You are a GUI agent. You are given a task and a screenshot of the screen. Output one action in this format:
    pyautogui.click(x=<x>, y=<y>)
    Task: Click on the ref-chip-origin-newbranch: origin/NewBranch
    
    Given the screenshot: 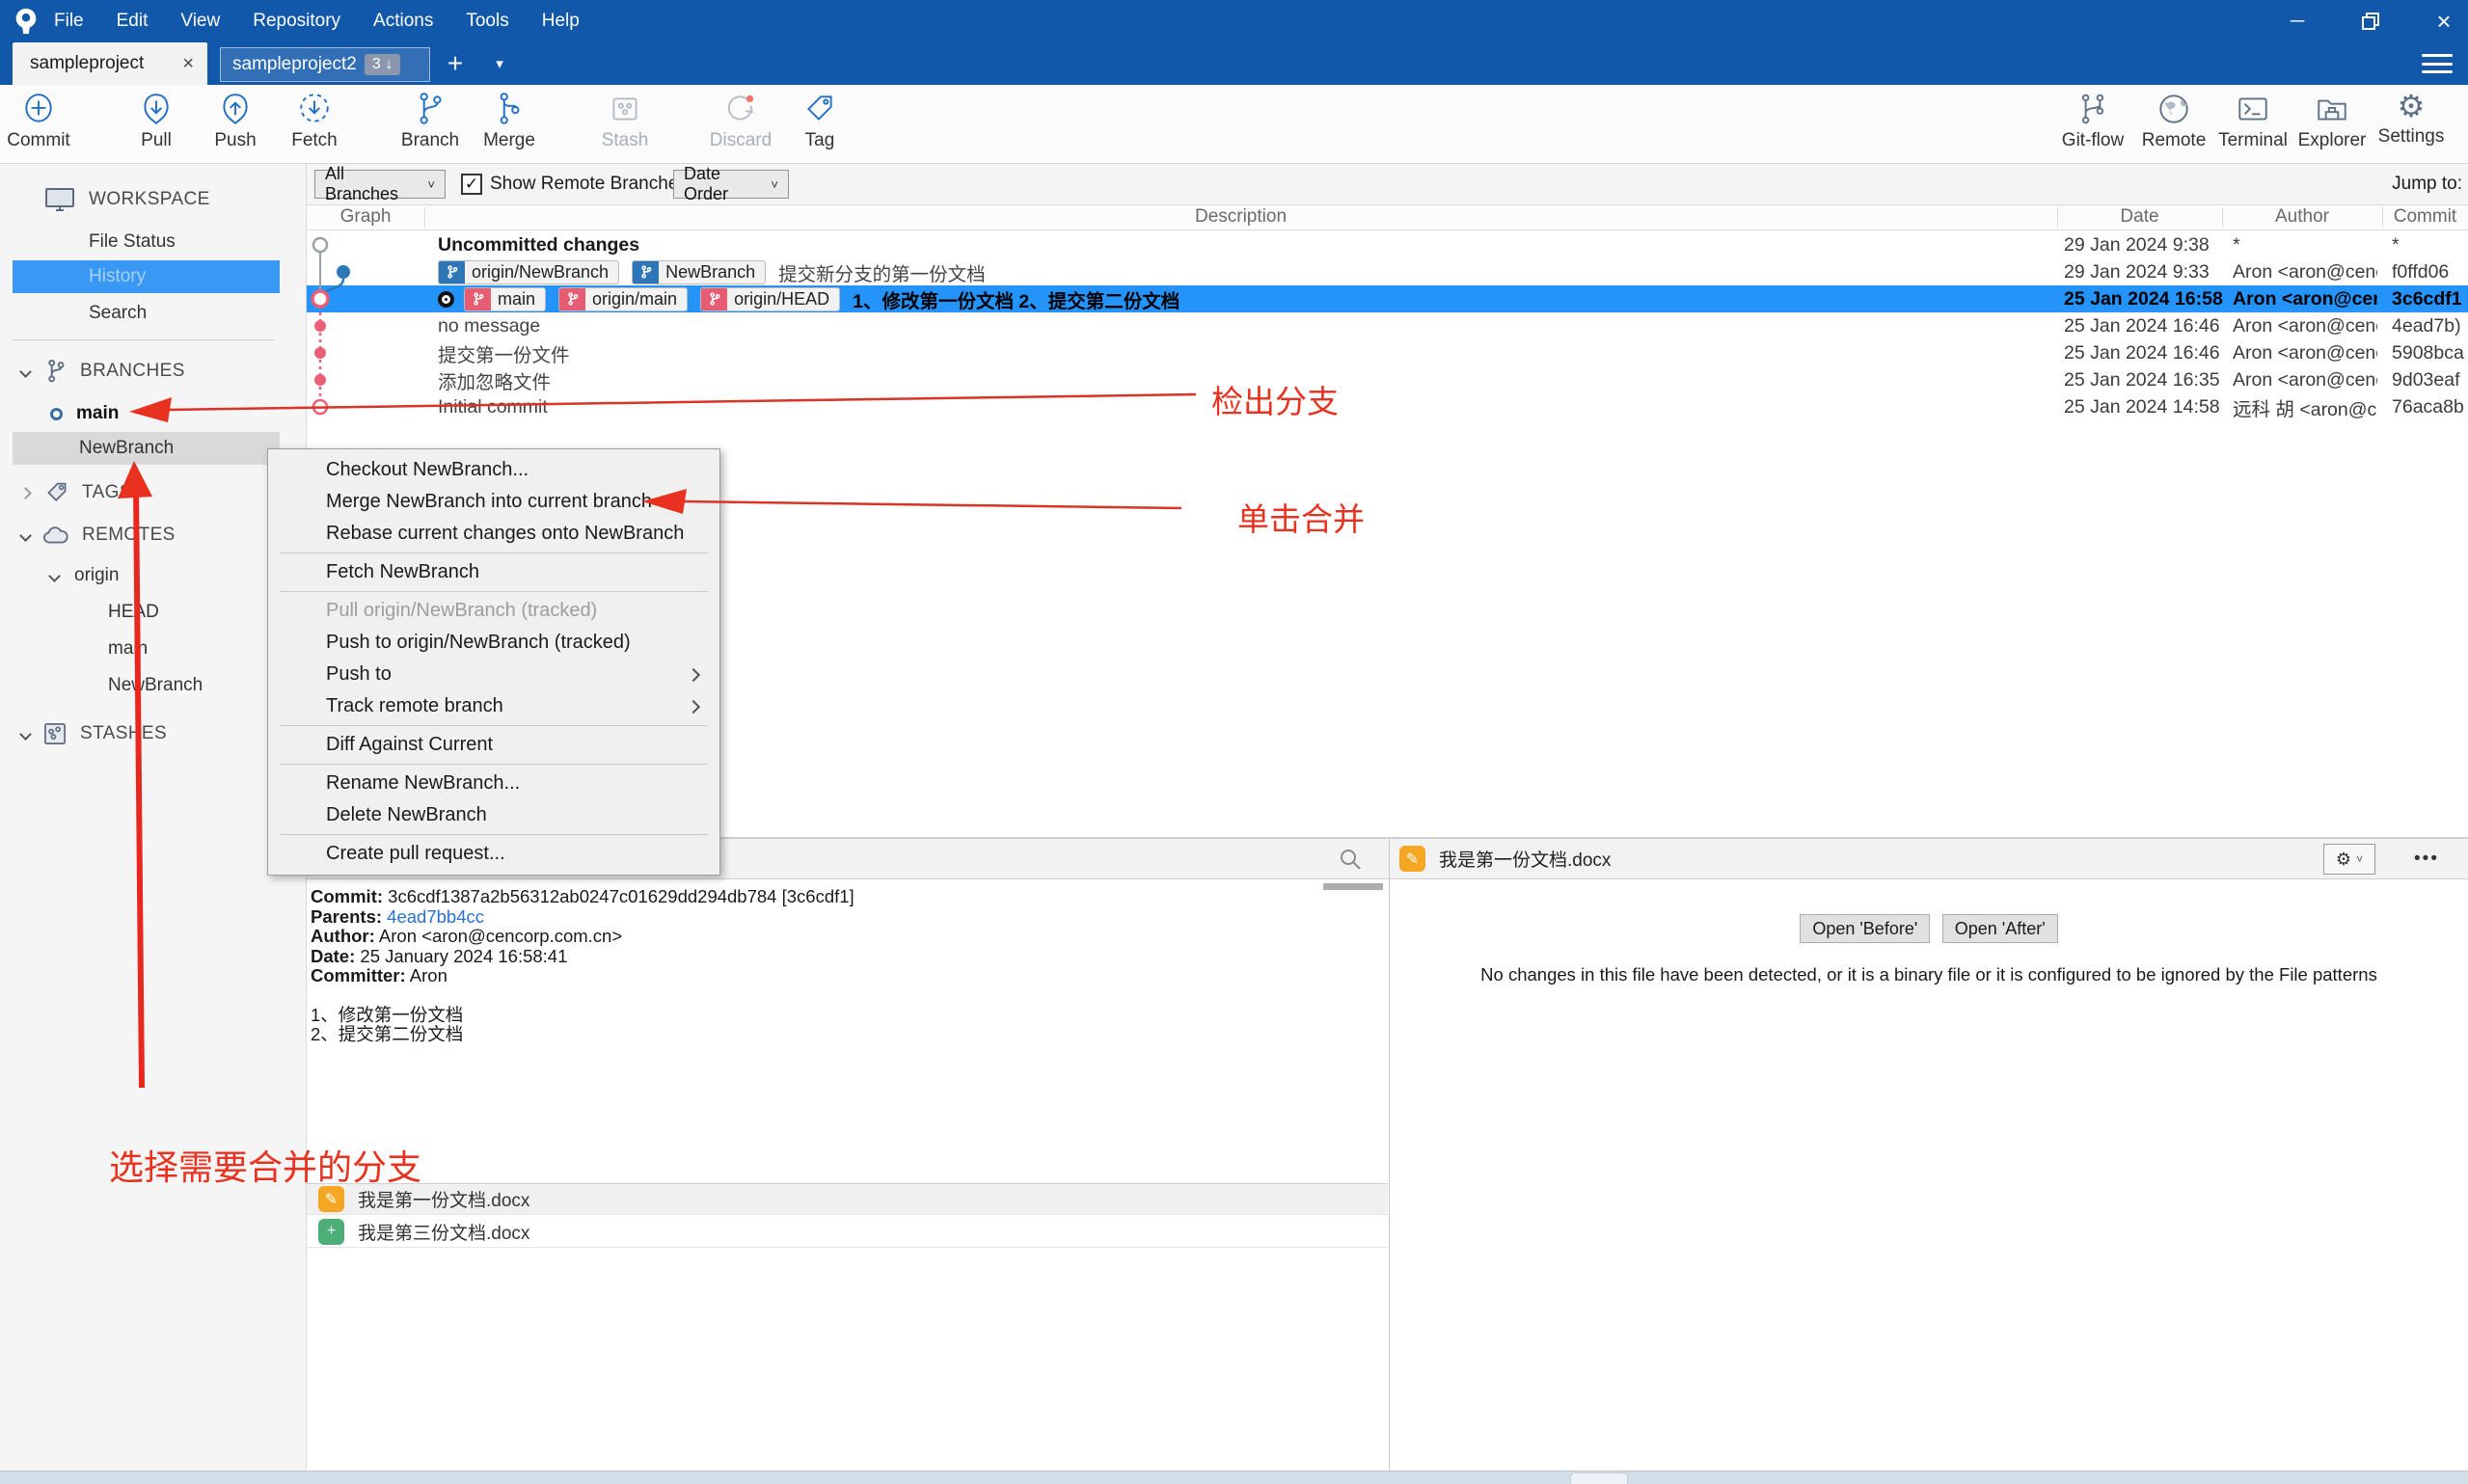 What is the action you would take?
    pyautogui.click(x=529, y=271)
    